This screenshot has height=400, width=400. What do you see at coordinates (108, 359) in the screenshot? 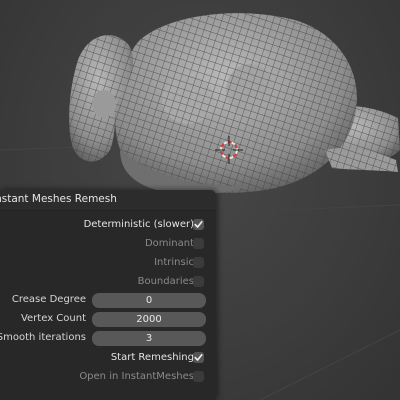
I see `start-remeshing-option: Start Remeshing` at bounding box center [108, 359].